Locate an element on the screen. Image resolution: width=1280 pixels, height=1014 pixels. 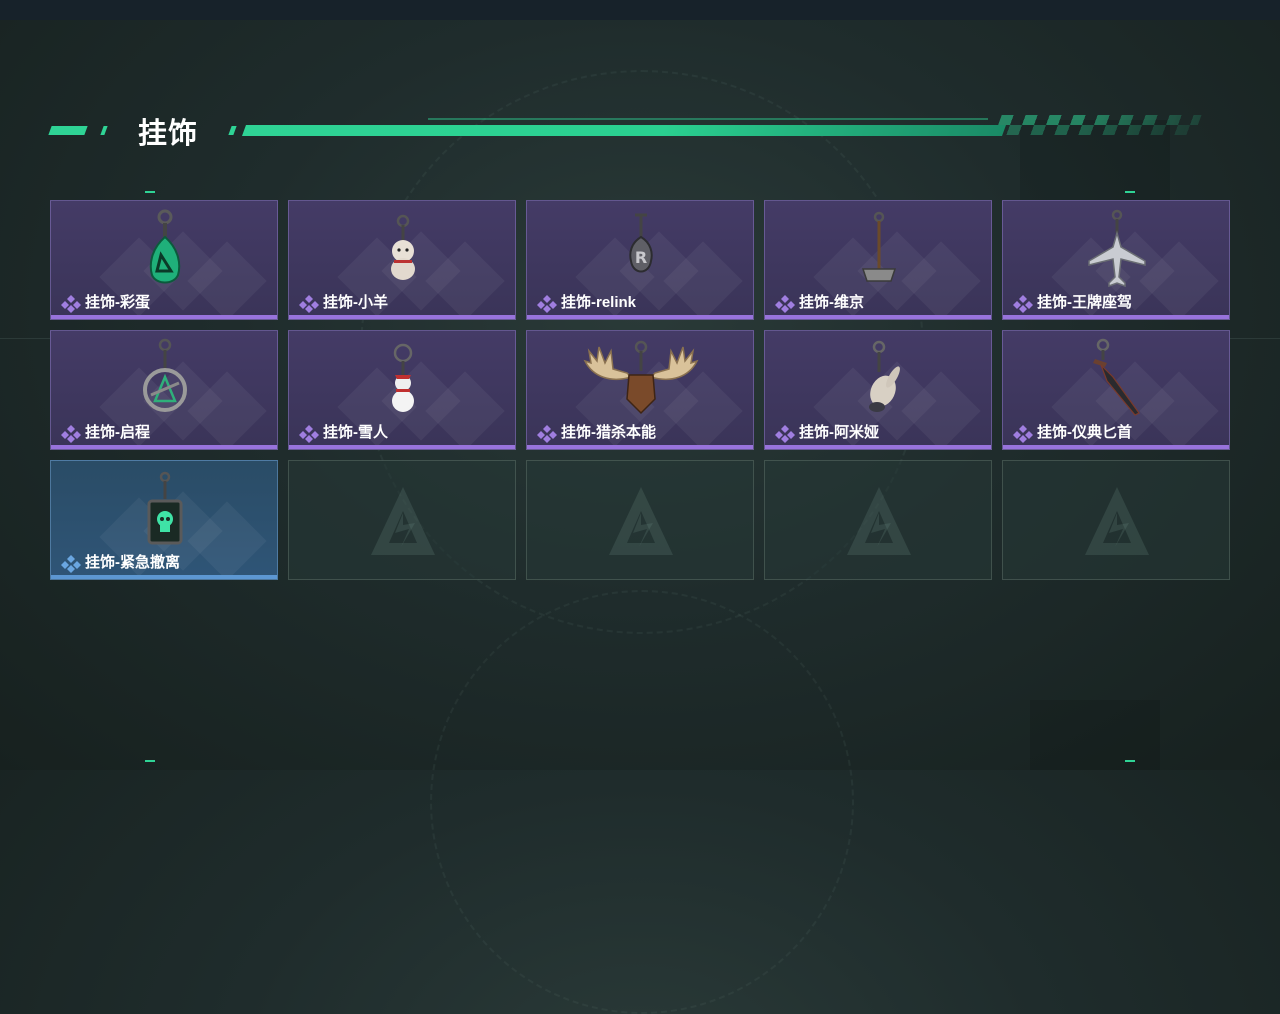
charm-card: R 挂饰-relink is located at coordinates (640, 260).